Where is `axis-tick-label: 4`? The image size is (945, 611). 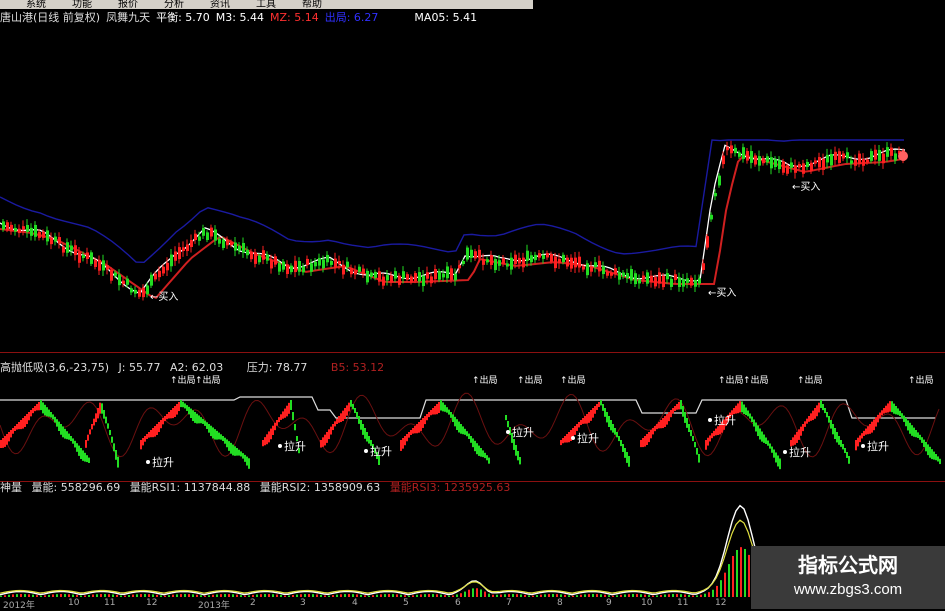
axis-tick-label: 4 is located at coordinates (355, 603).